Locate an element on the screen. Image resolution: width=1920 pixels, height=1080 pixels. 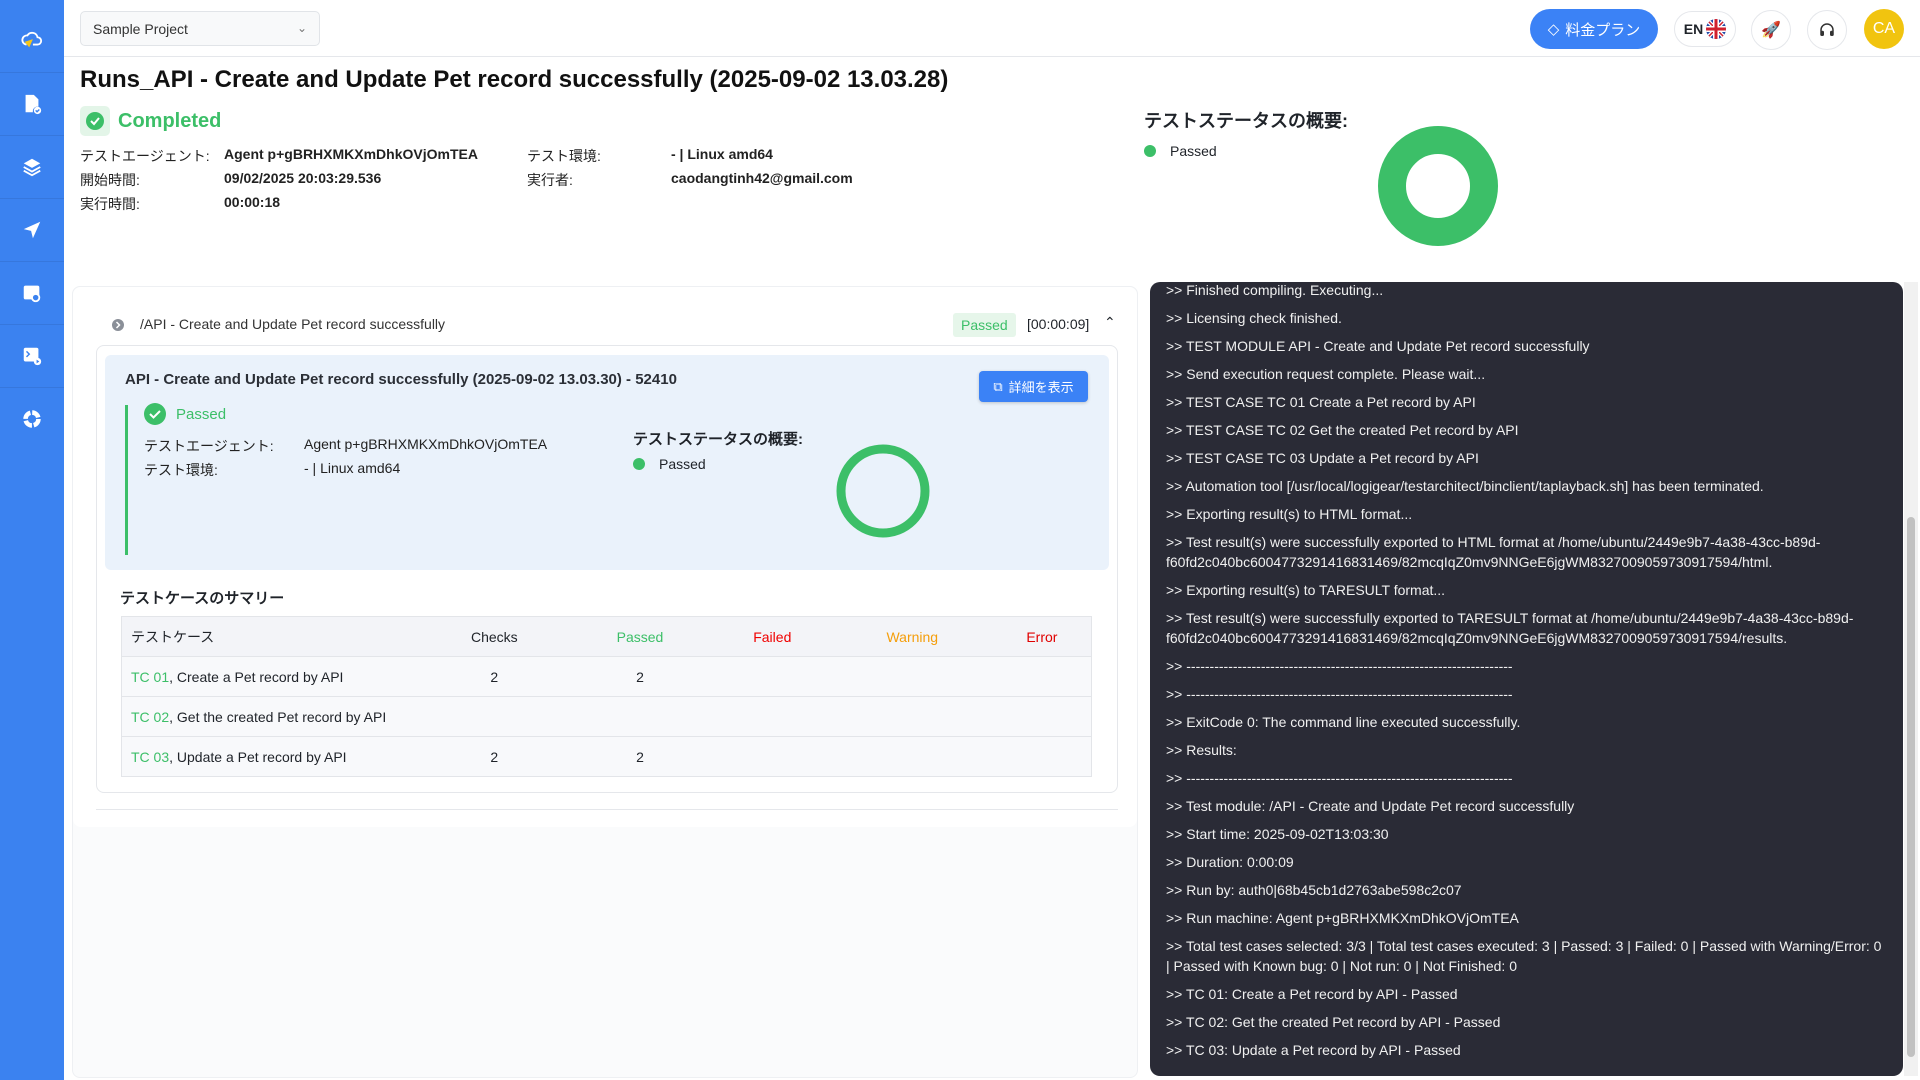
module-expand-icon is located at coordinates (118, 327).